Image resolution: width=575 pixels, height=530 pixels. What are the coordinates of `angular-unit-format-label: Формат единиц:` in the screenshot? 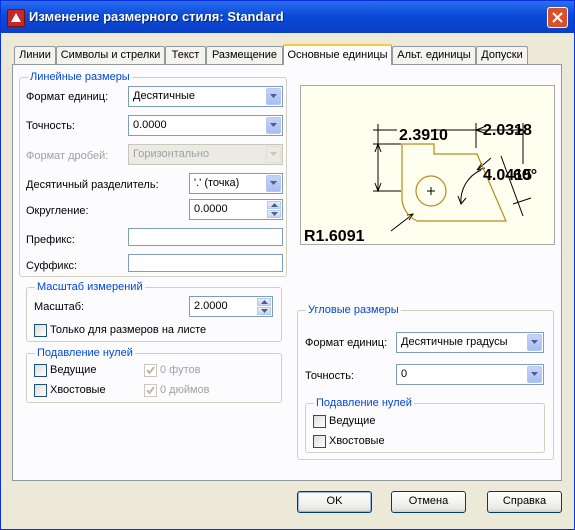 It's located at (346, 343).